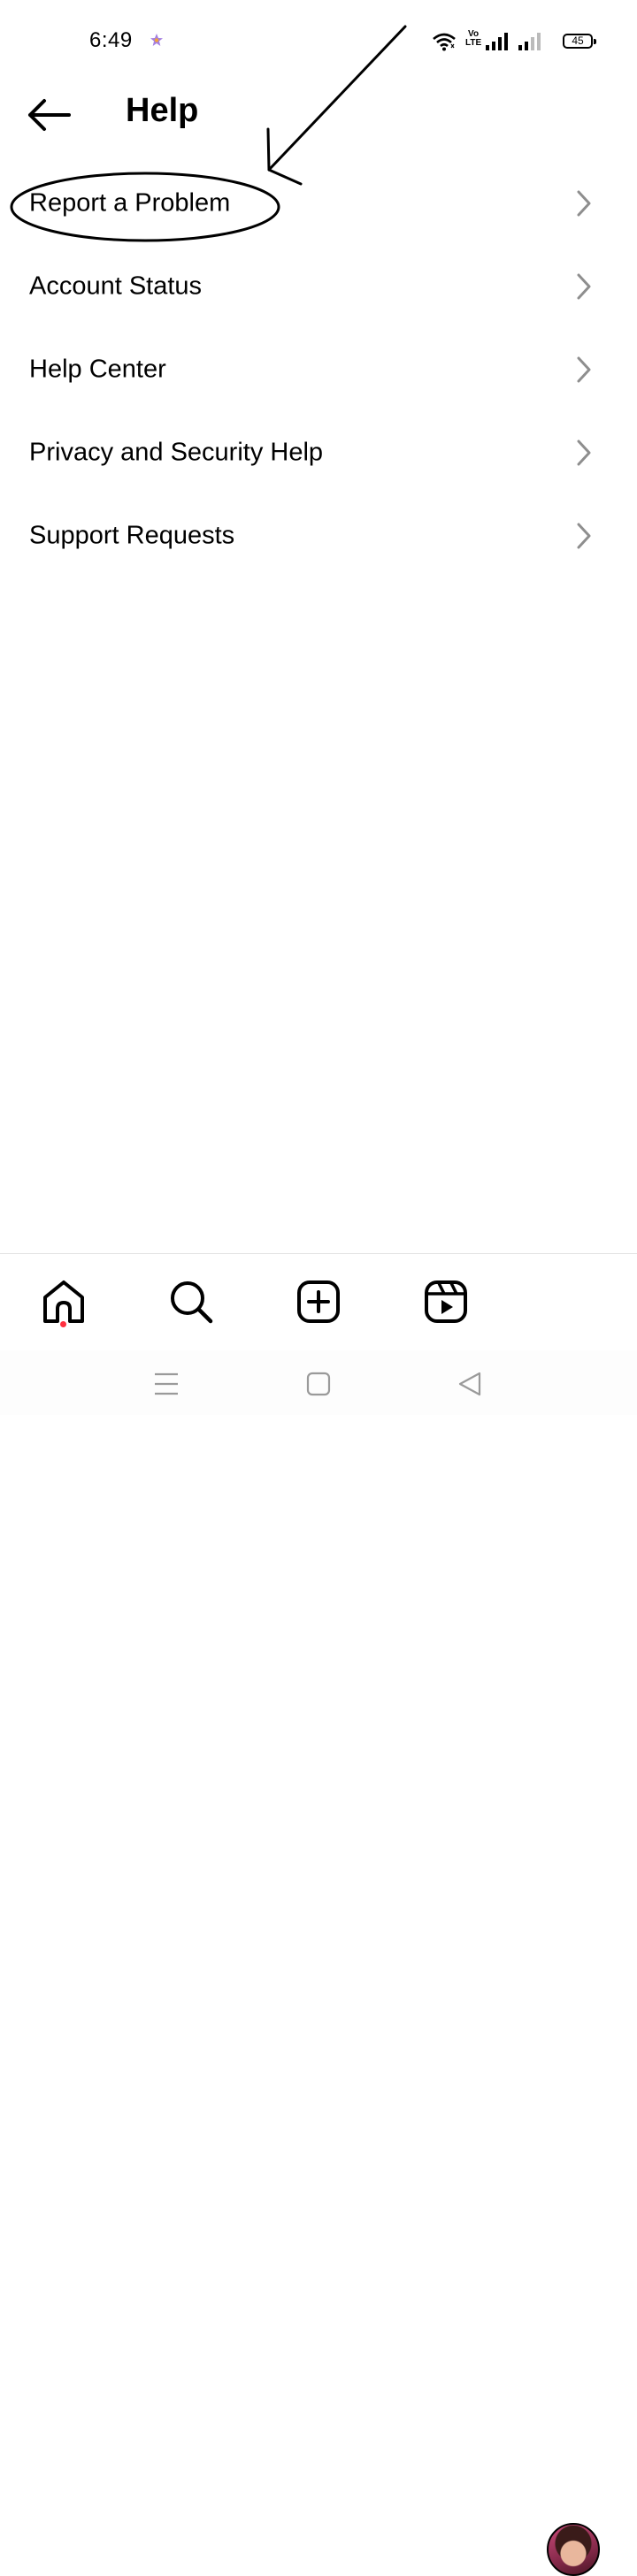 This screenshot has height=2576, width=637. What do you see at coordinates (132, 535) in the screenshot?
I see `menu-item-label: Support Requests` at bounding box center [132, 535].